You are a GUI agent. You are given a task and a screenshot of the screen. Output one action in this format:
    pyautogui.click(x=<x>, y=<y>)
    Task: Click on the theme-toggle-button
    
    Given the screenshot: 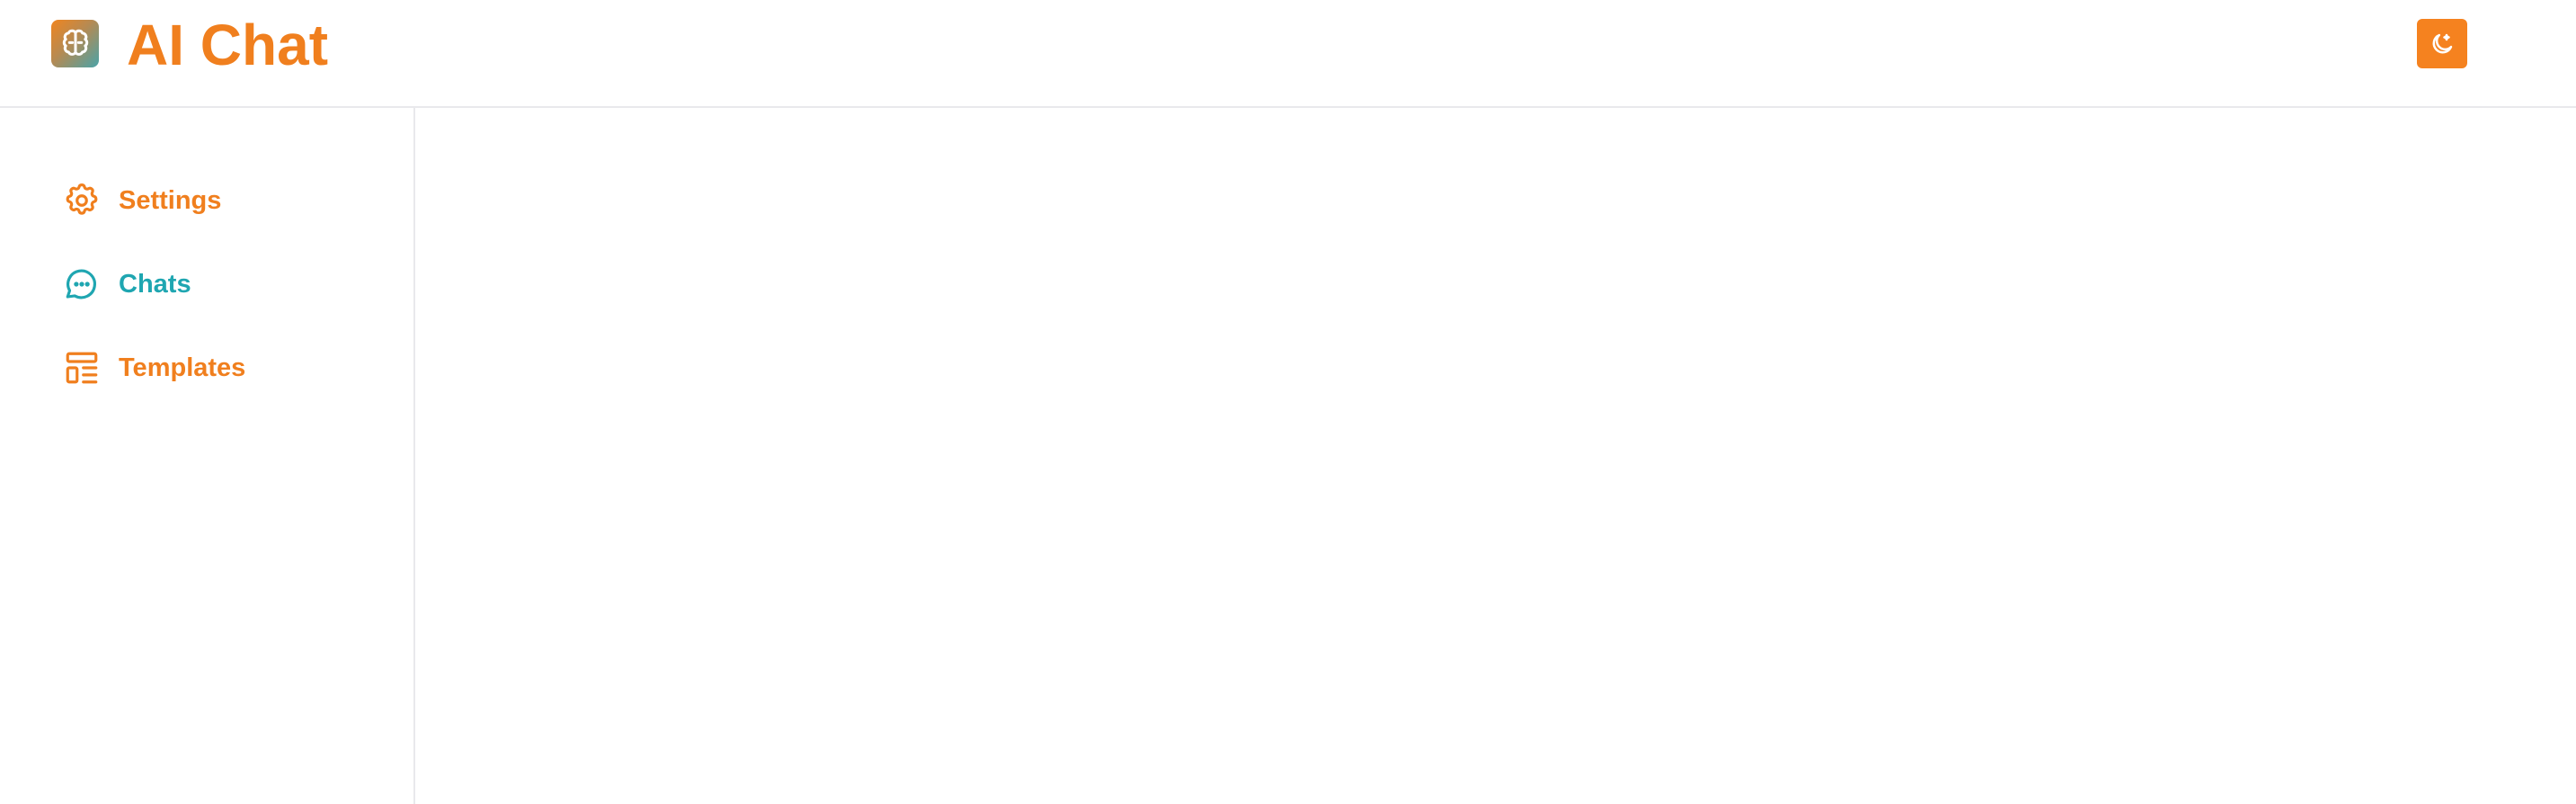 What is the action you would take?
    pyautogui.click(x=2442, y=44)
    